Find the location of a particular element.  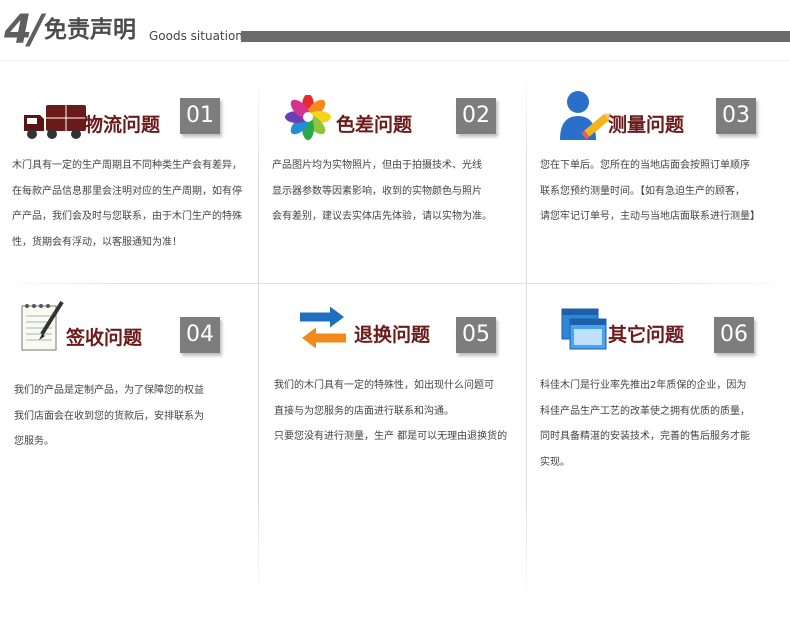

panel-text-line: 显示器参数等因素影响，收到的实物颜色与照片 is located at coordinates (377, 191).